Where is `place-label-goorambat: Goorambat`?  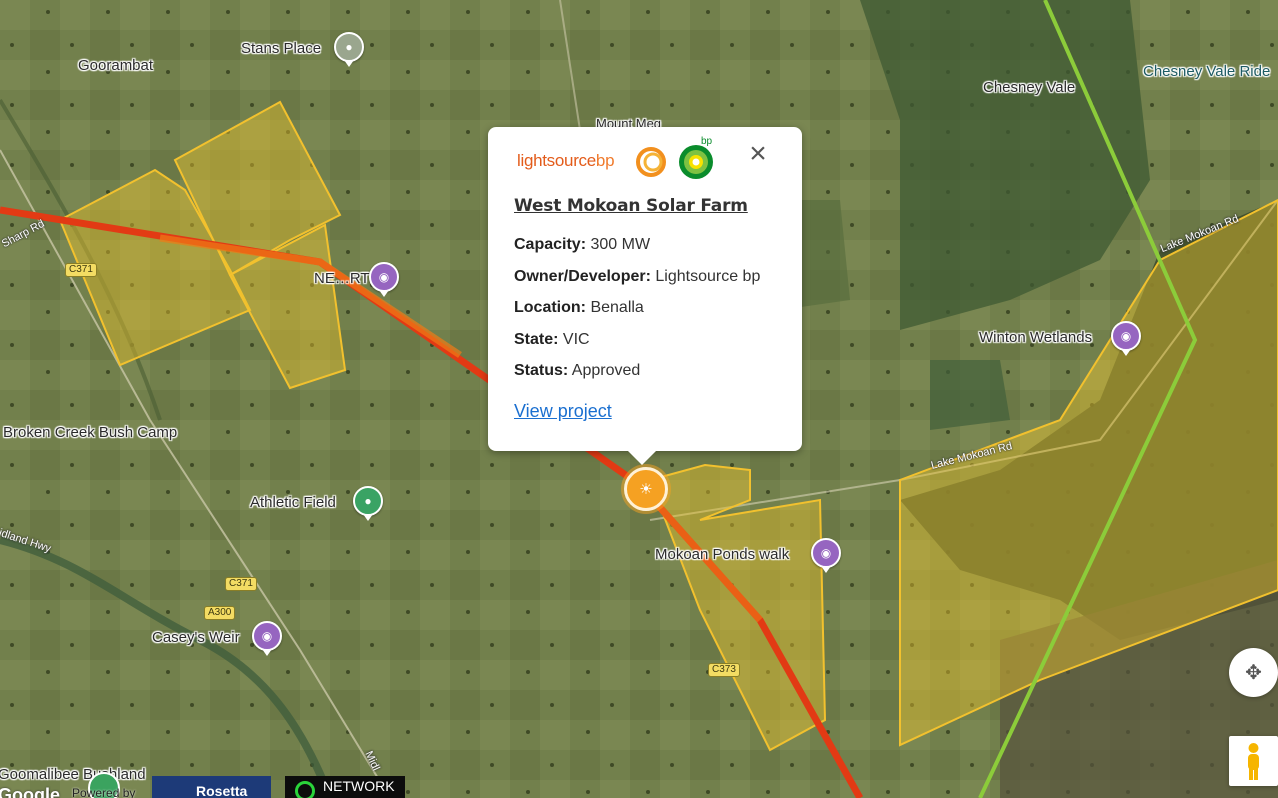
place-label-goorambat: Goorambat is located at coordinates (116, 65).